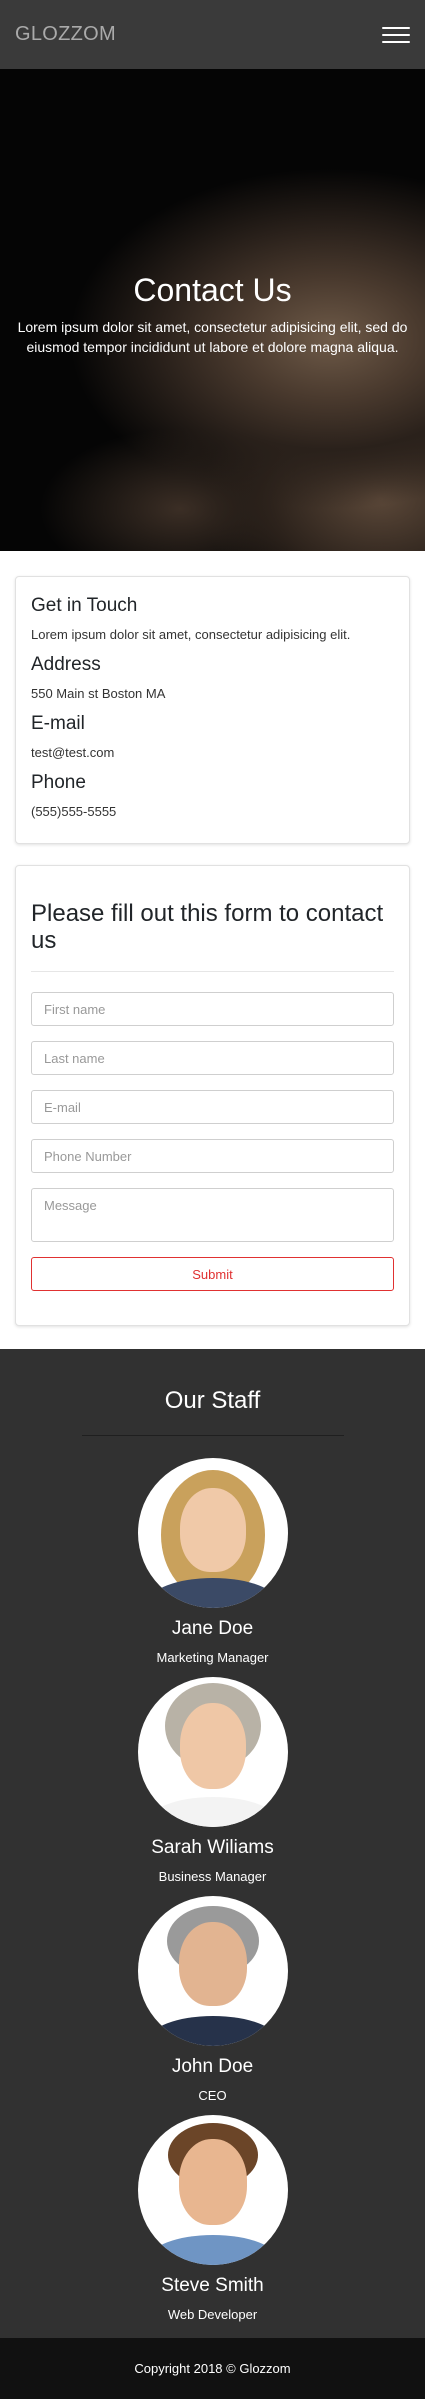 This screenshot has width=425, height=2399. Describe the element at coordinates (212, 2314) in the screenshot. I see `member-role: Web Developer` at that location.